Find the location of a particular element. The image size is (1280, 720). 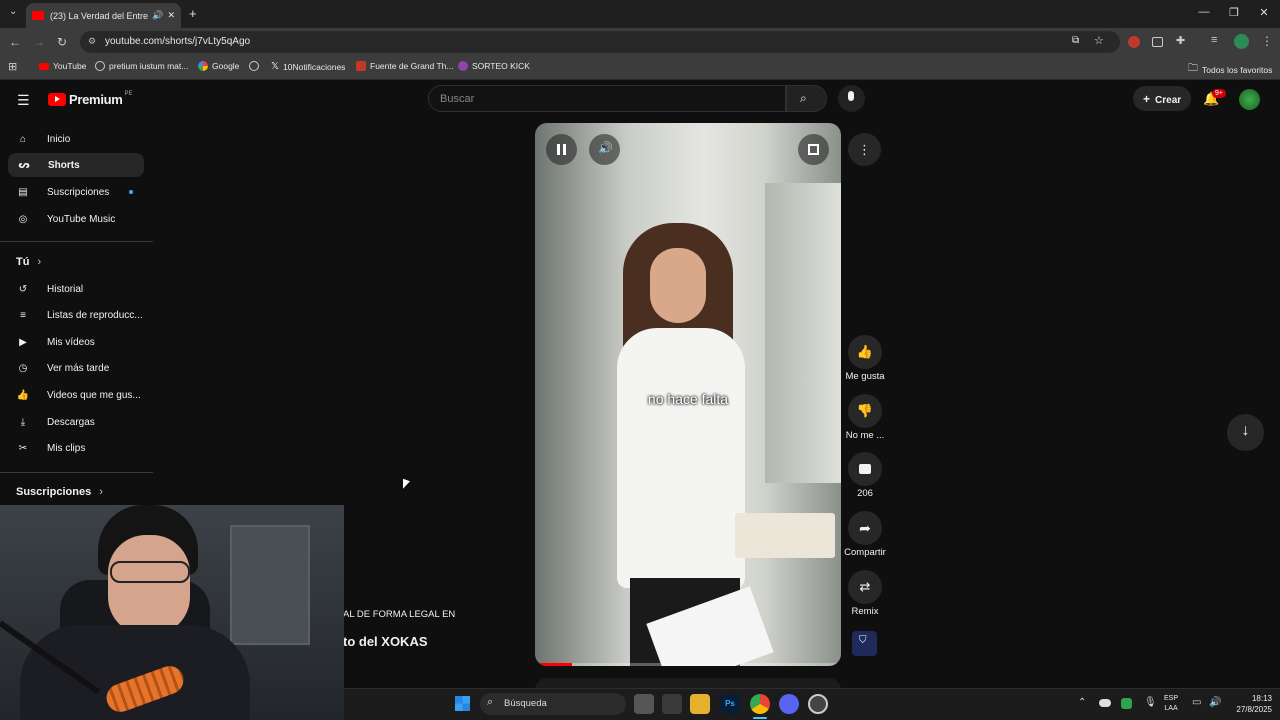

windows-start-icon is located at coordinates (462, 703).